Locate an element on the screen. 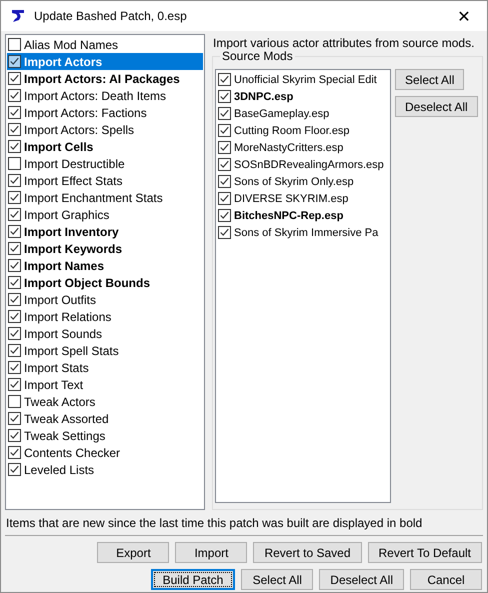 The height and width of the screenshot is (593, 488). patcher-item: Import Graphics is located at coordinates (105, 214).